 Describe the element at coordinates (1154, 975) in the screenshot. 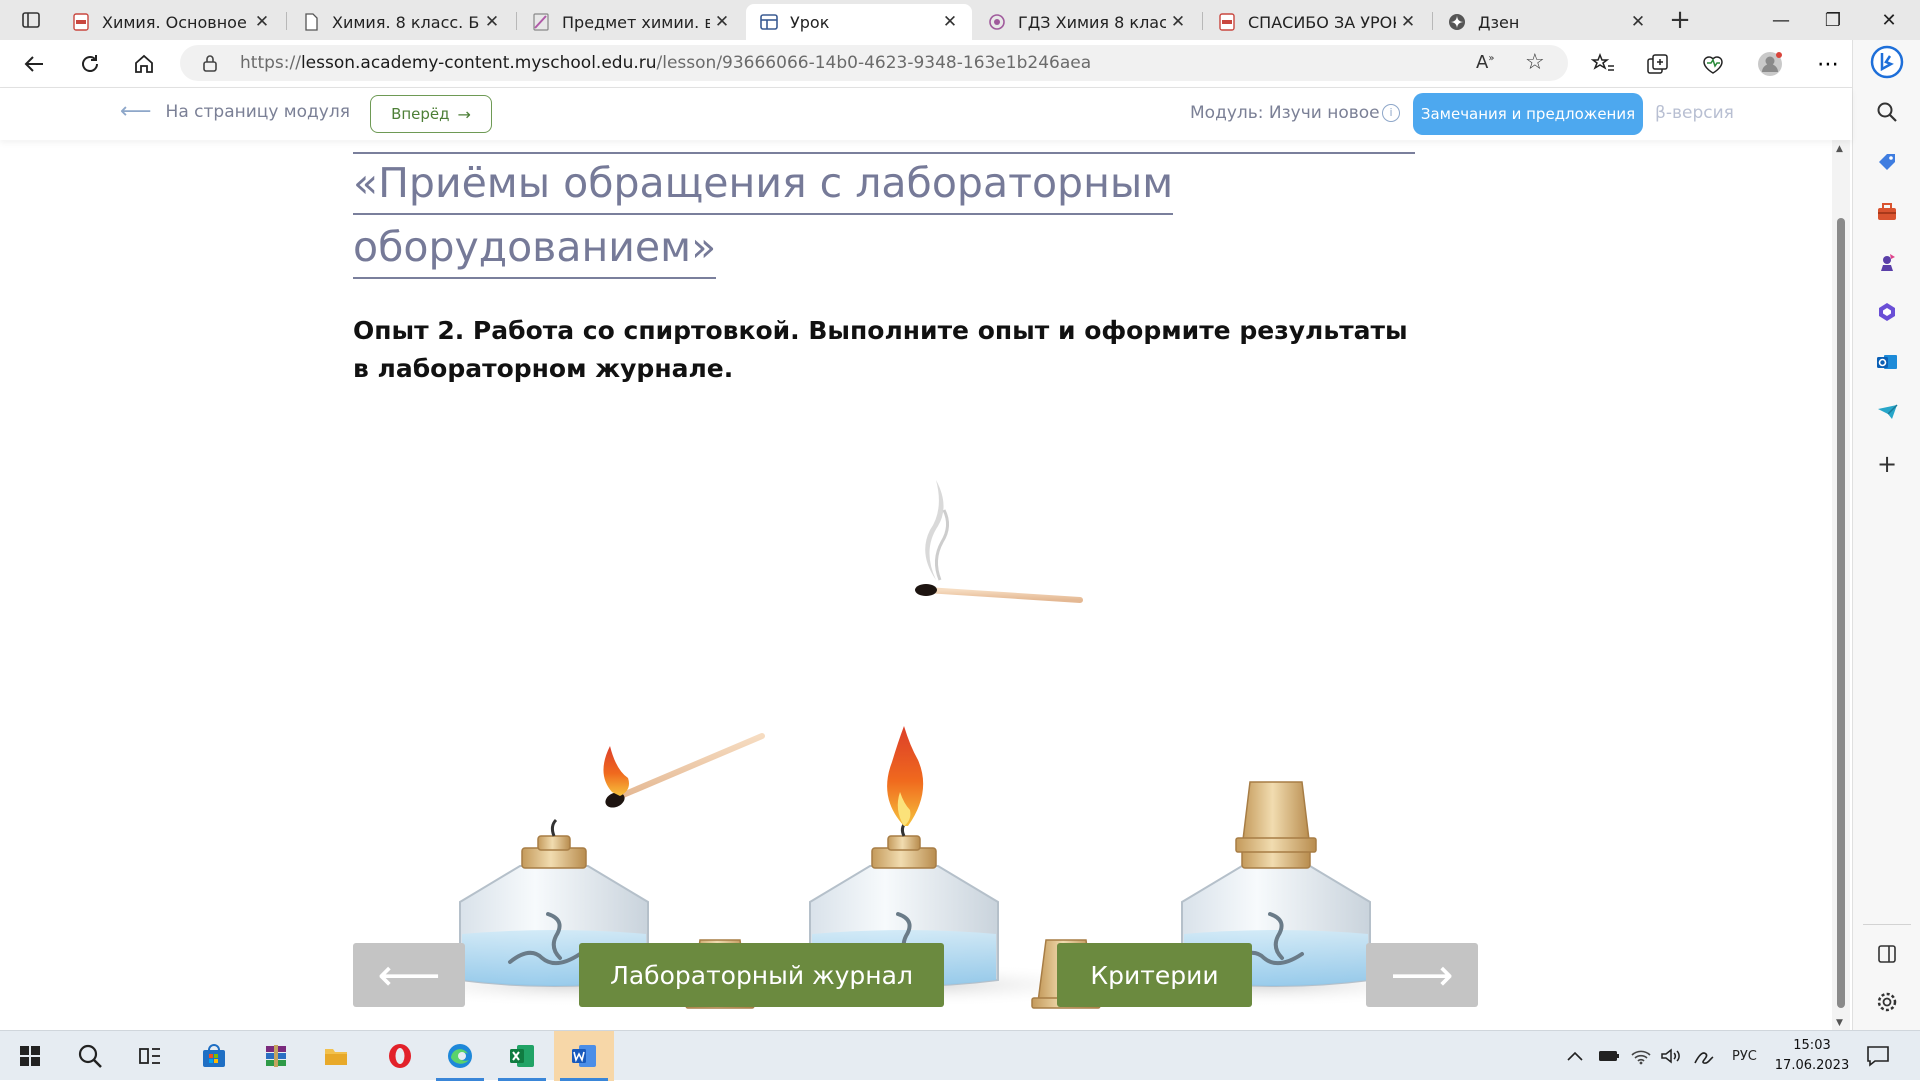

I see `criteria-button: Критерии` at that location.